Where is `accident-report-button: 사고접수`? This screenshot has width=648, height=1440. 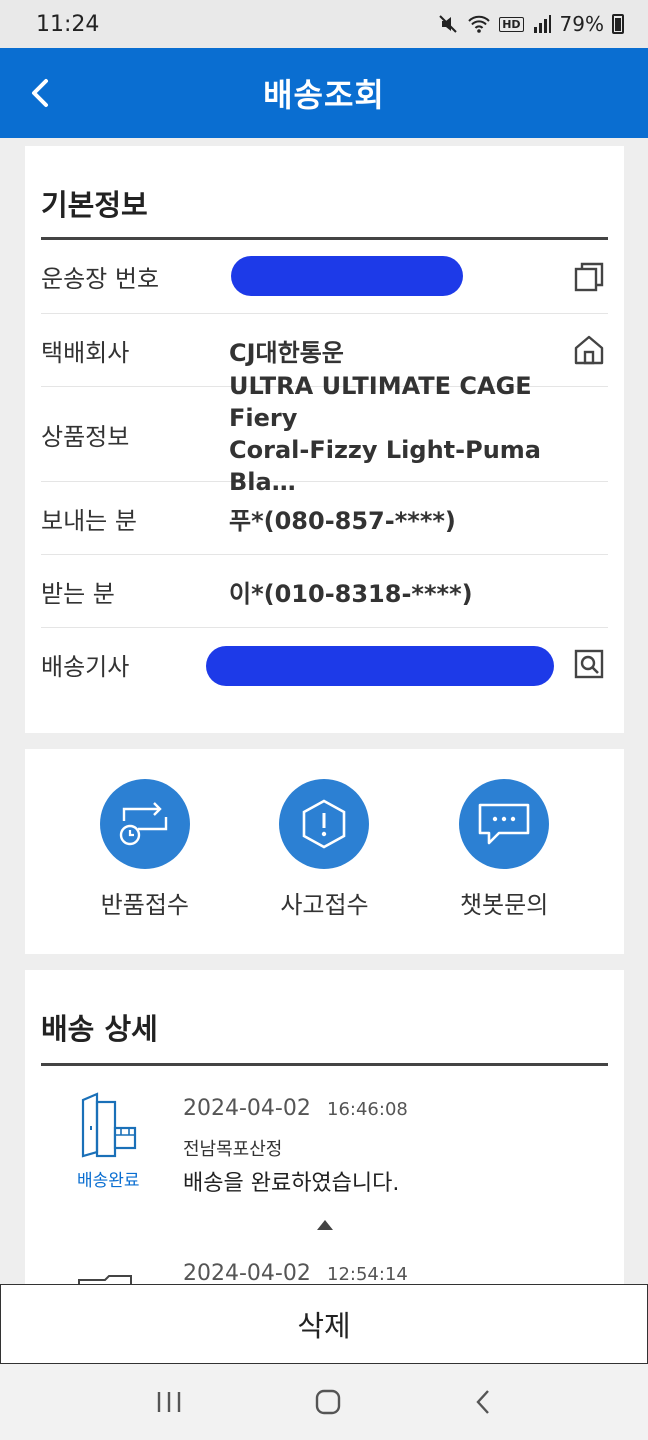 accident-report-button: 사고접수 is located at coordinates (324, 866).